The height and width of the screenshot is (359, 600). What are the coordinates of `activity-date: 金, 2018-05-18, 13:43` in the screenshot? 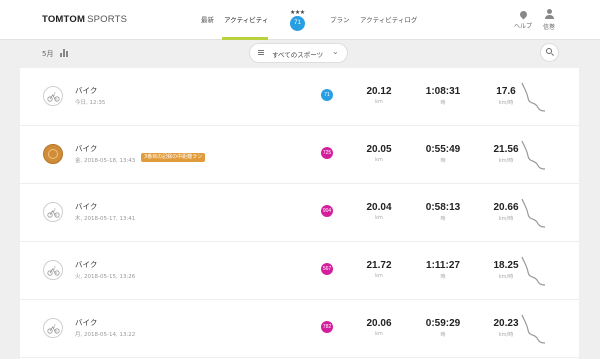 It's located at (105, 161).